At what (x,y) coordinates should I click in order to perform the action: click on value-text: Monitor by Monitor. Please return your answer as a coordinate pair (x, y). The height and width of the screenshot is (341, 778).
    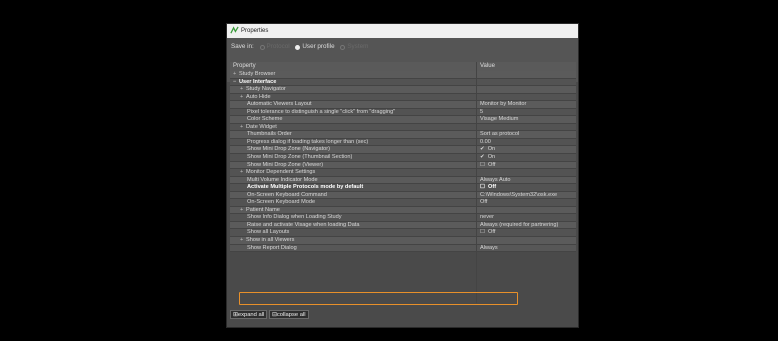
    Looking at the image, I should click on (503, 104).